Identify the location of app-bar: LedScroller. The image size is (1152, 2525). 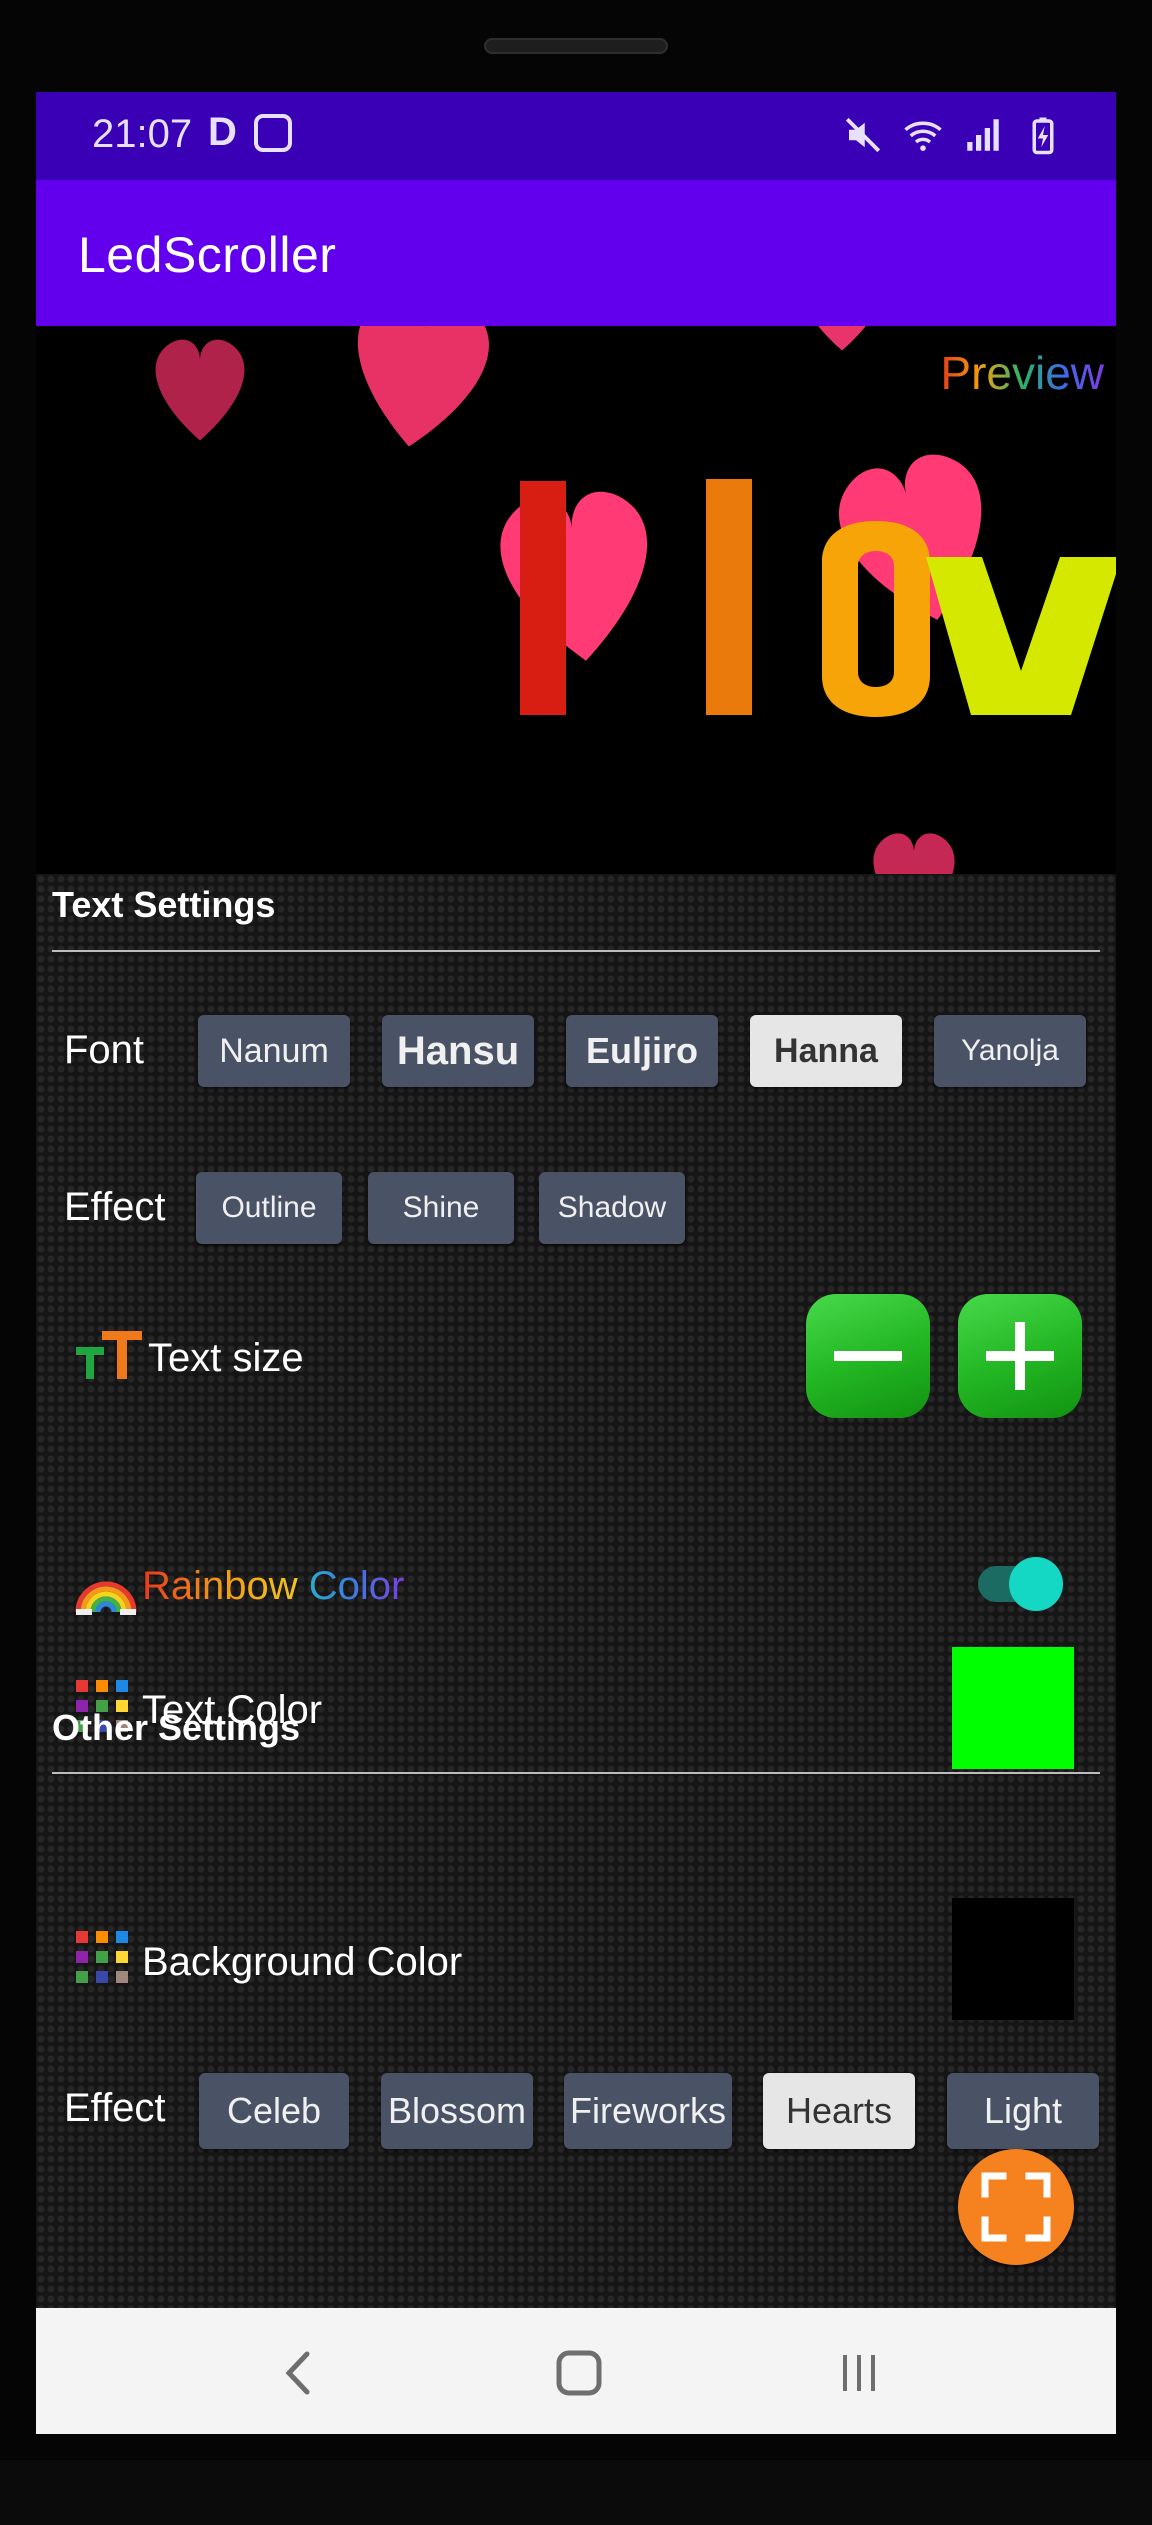
(576, 253).